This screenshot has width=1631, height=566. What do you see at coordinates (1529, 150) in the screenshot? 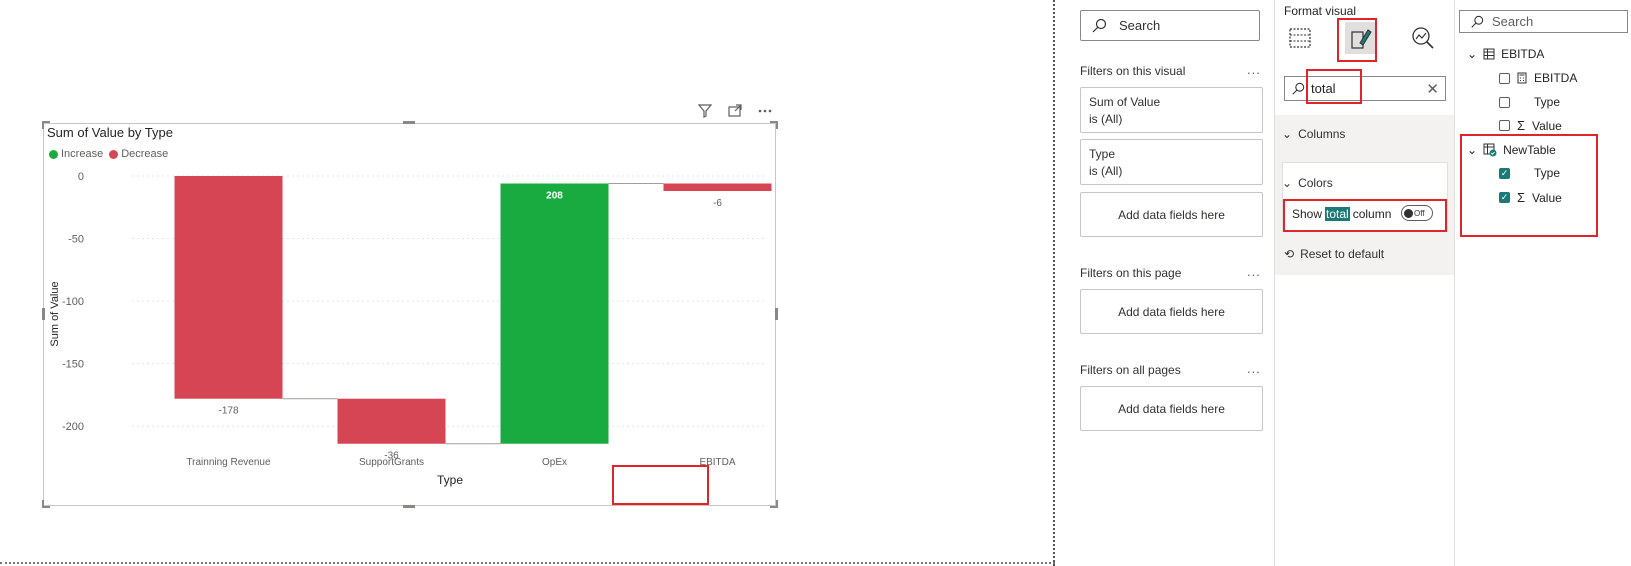
I see `table-name: NewTable` at bounding box center [1529, 150].